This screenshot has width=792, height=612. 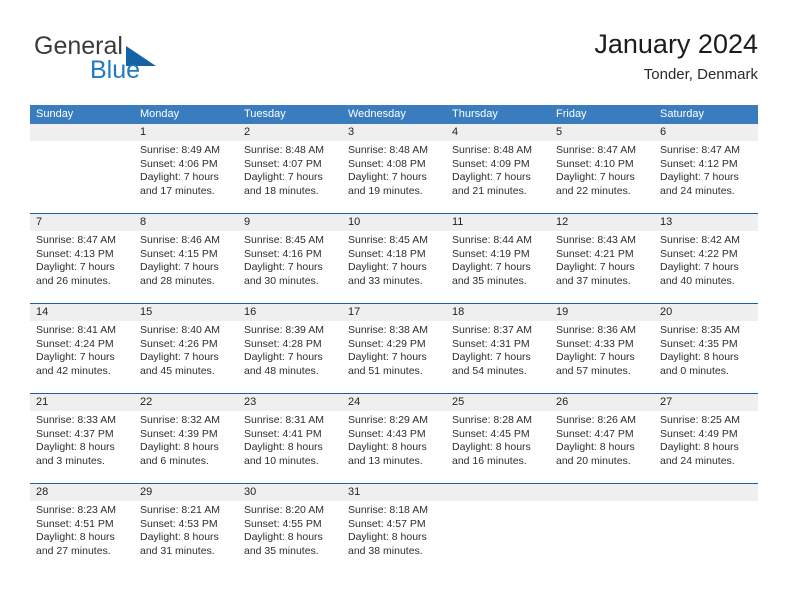 What do you see at coordinates (498, 222) in the screenshot?
I see `day-number-band: 11` at bounding box center [498, 222].